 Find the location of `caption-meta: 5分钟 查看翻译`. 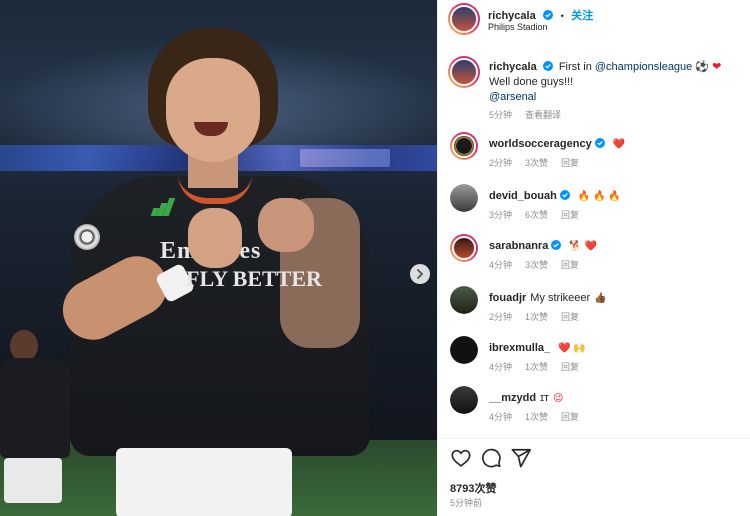

caption-meta: 5分钟 查看翻译 is located at coordinates (531, 114).